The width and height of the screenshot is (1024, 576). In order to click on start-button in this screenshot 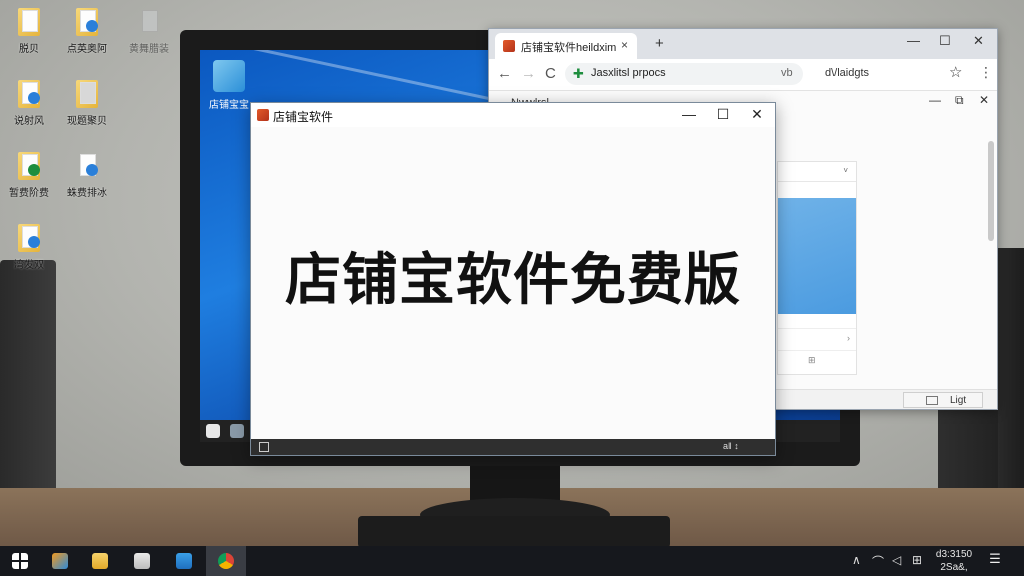, I will do `click(20, 561)`.